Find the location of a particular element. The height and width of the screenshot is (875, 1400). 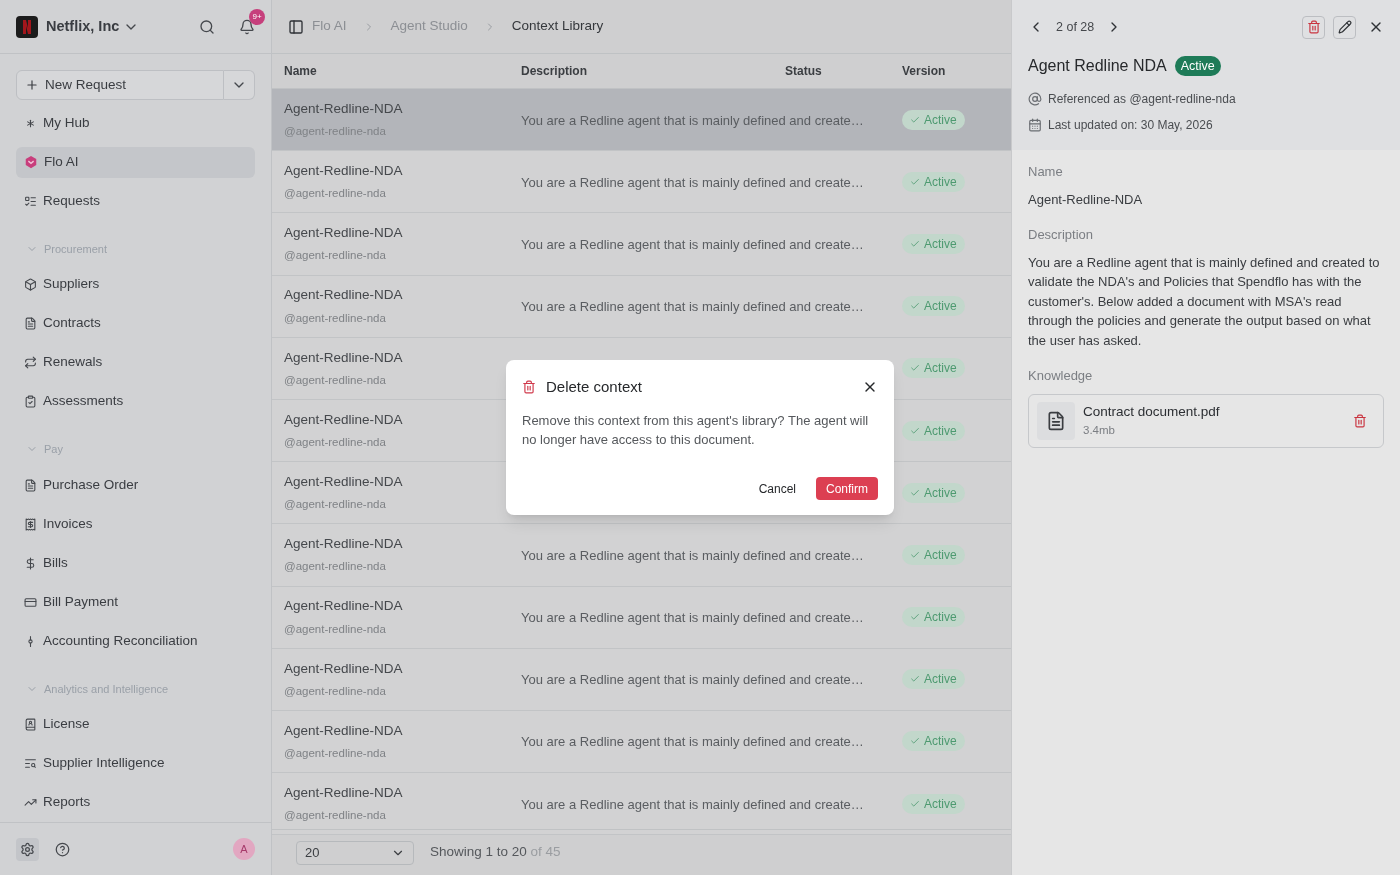

detail-title: Agent Redline NDA is located at coordinates (1097, 66).